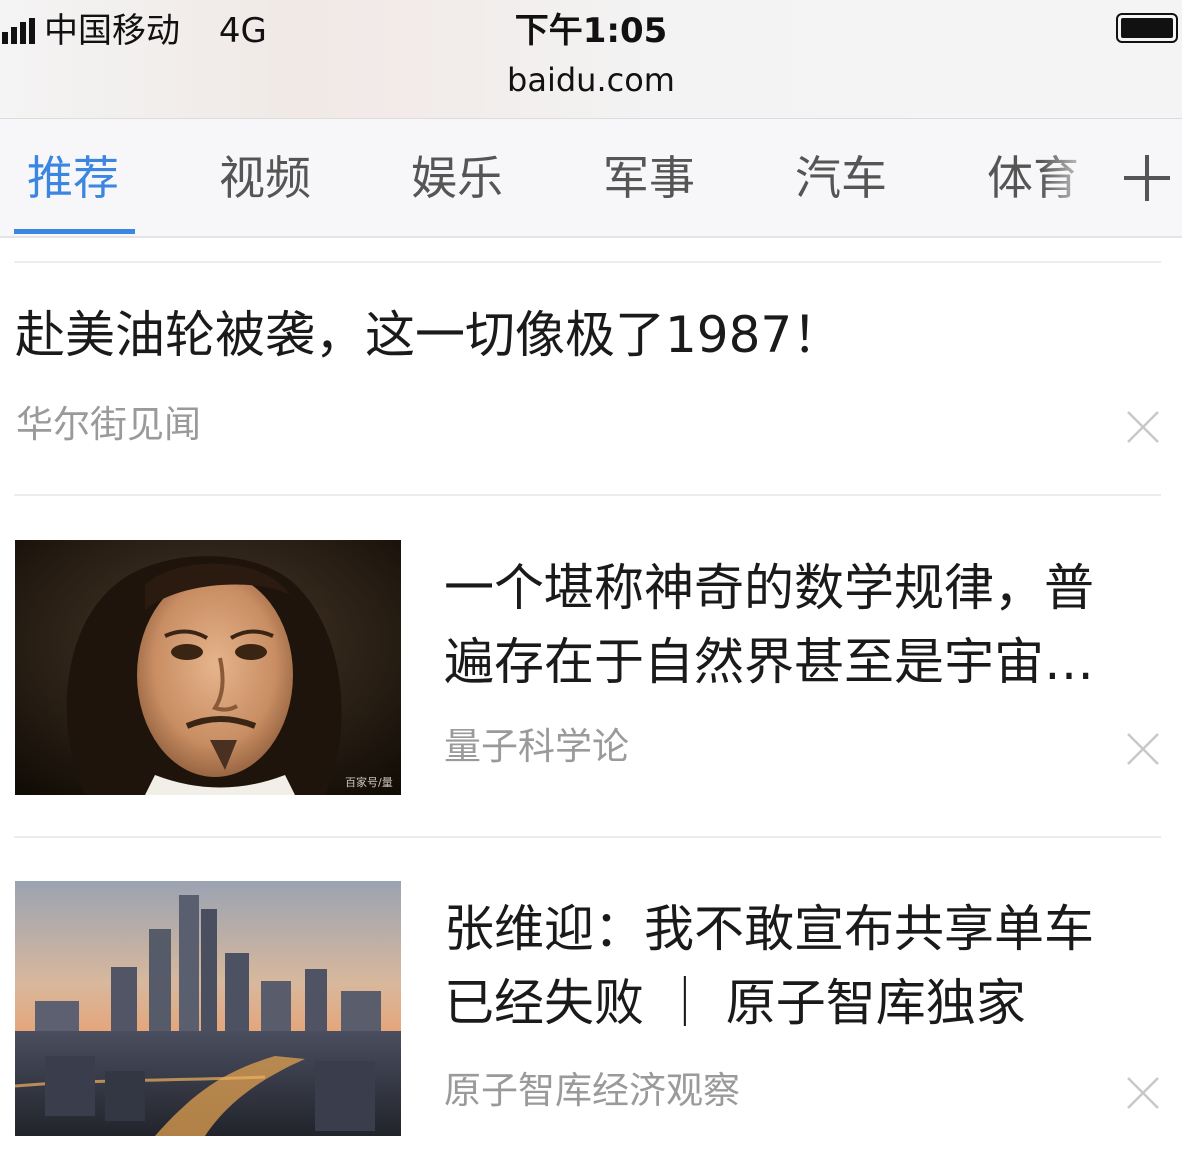 The height and width of the screenshot is (1156, 1182). What do you see at coordinates (769, 929) in the screenshot?
I see `news-title-line: 张维迎：我不敢宣布共享单车` at bounding box center [769, 929].